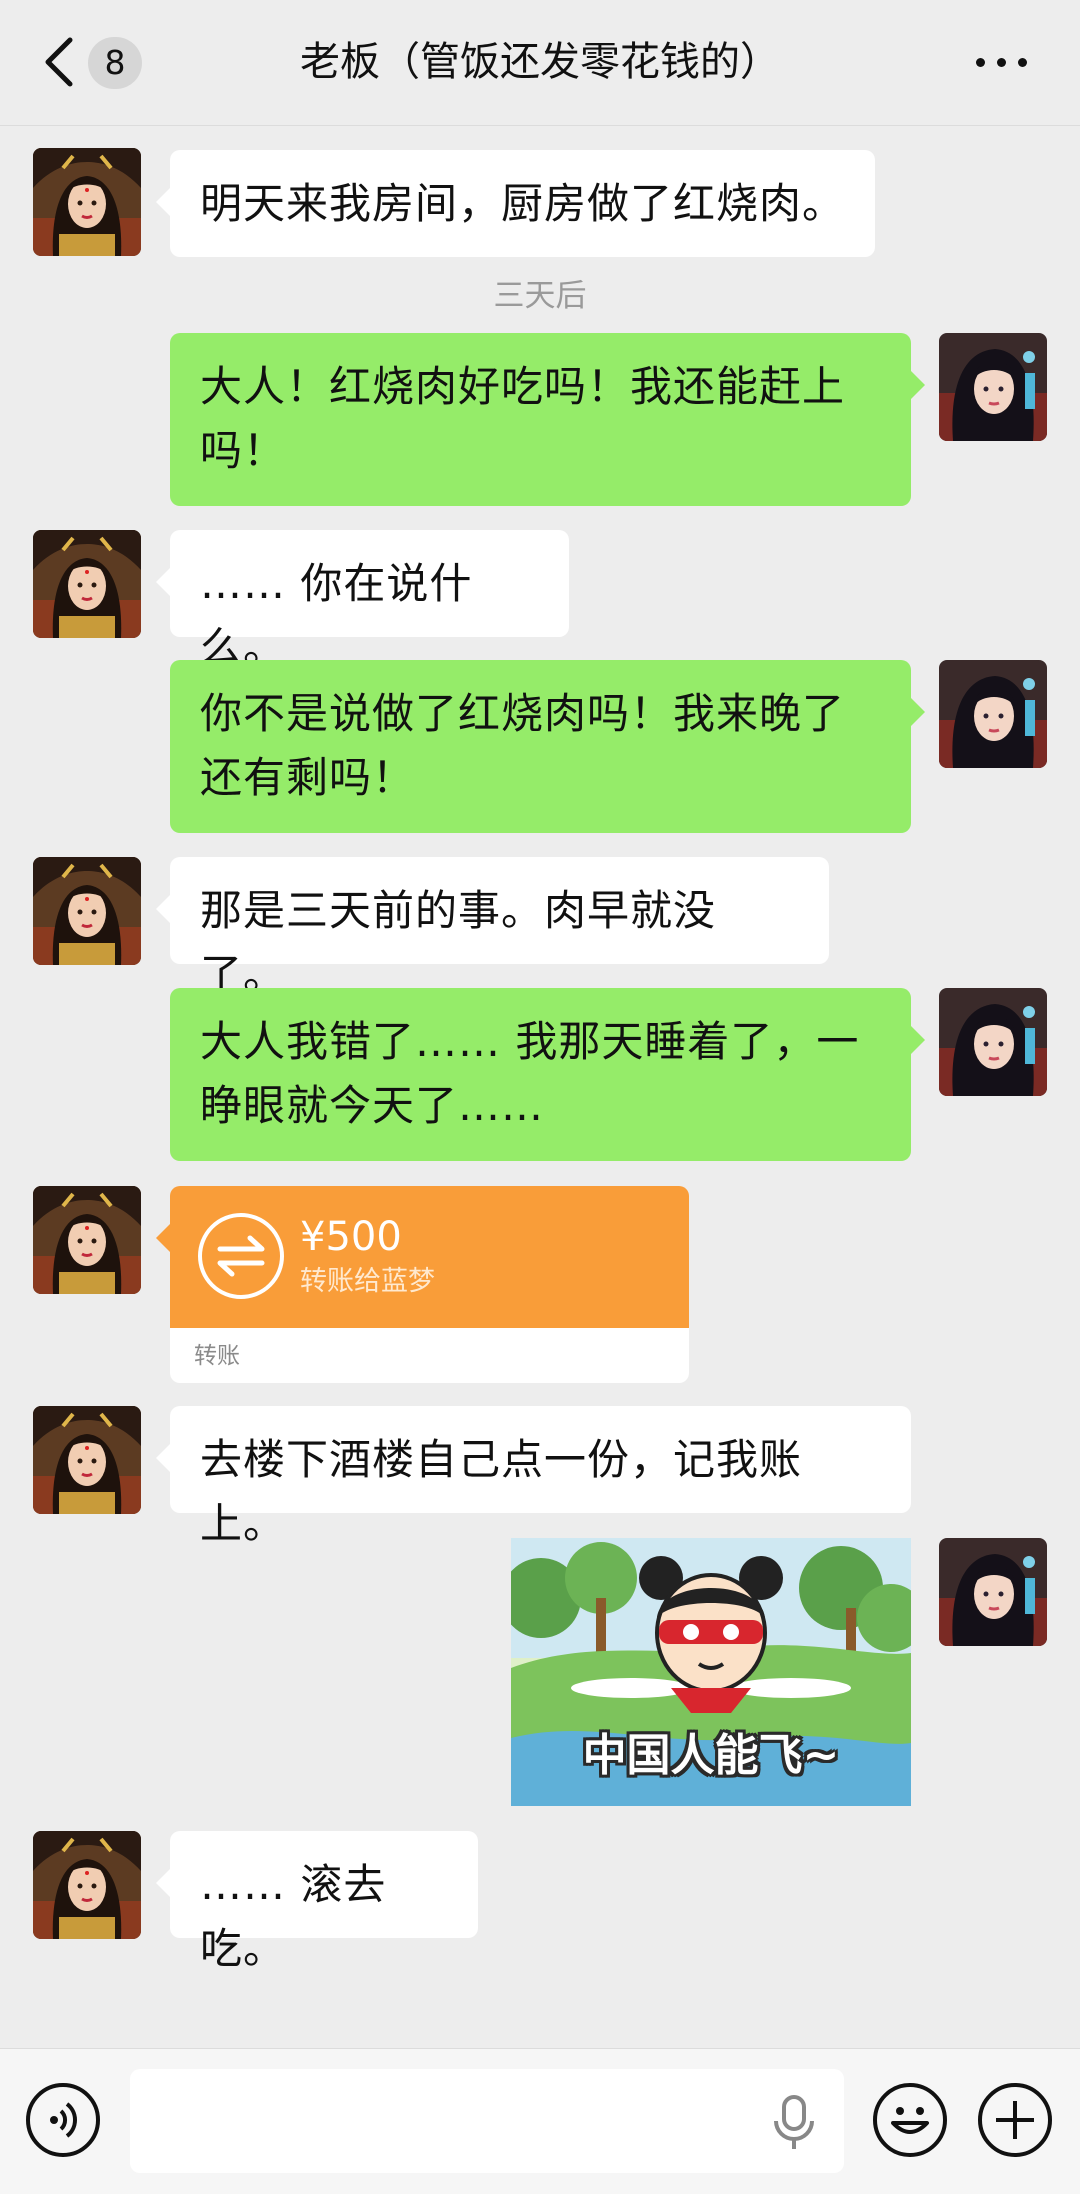  I want to click on transfer-icon, so click(241, 1256).